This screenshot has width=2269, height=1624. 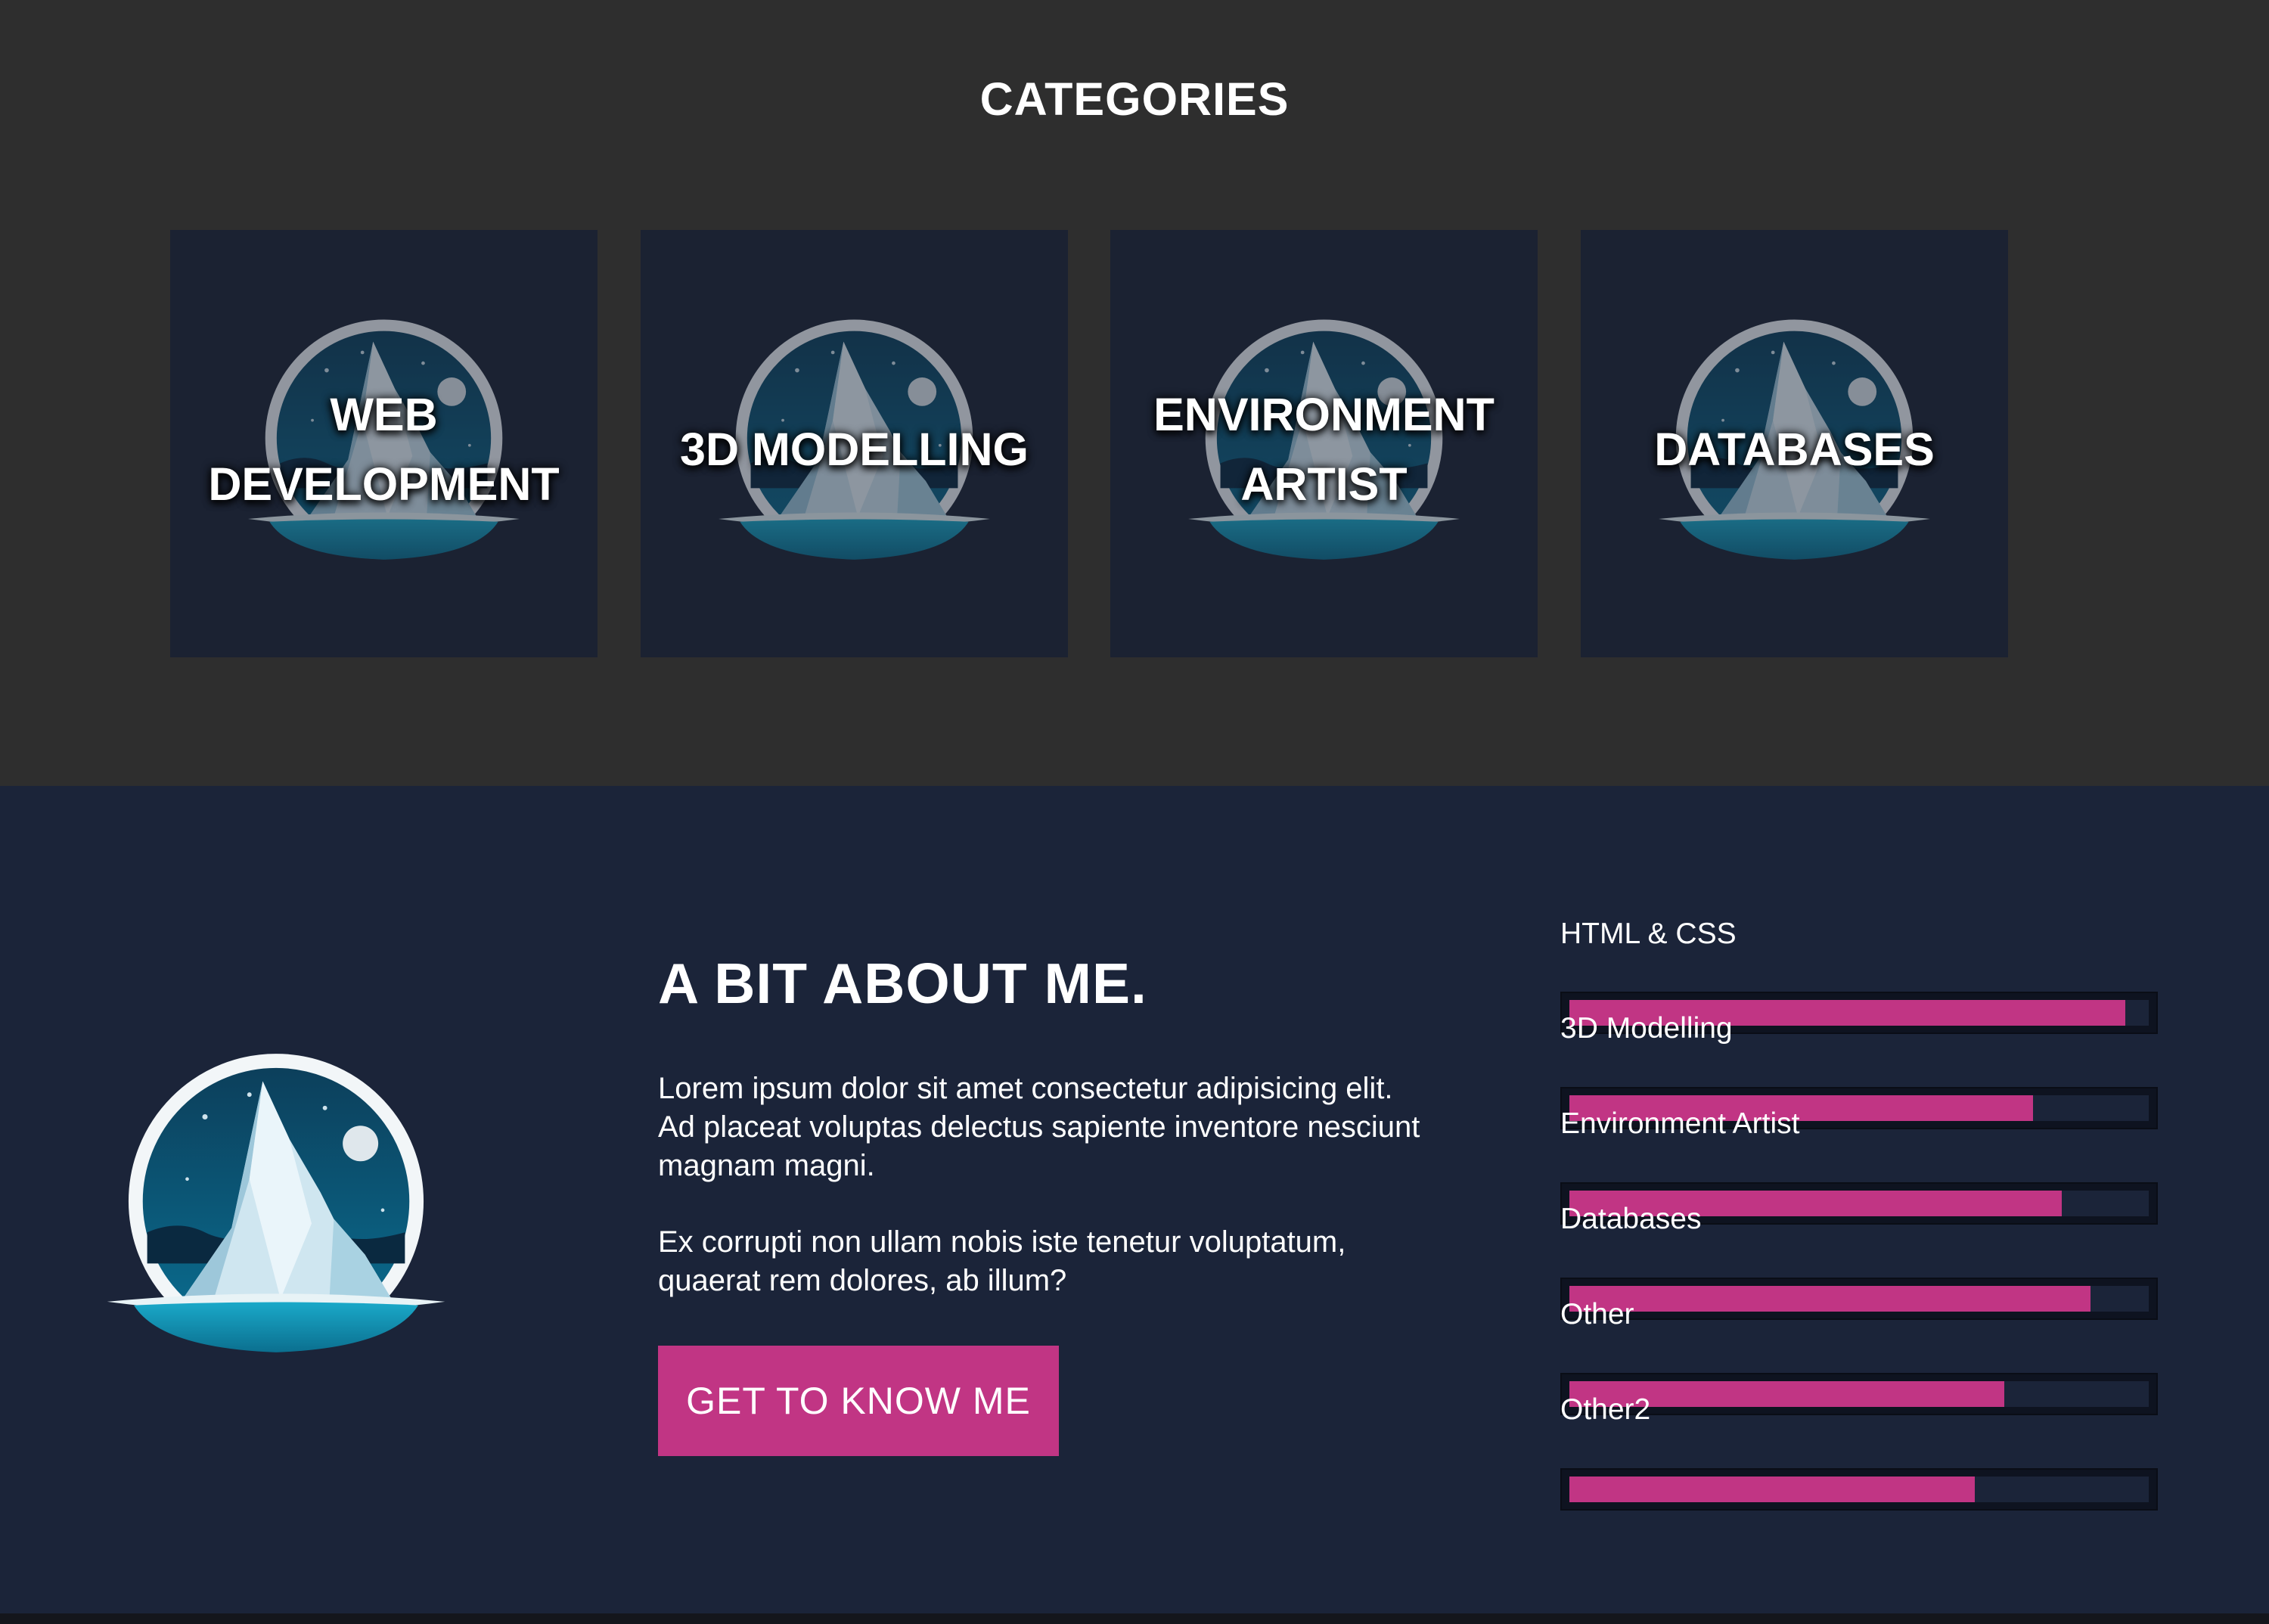 I want to click on skill-bar-databases, so click(x=1859, y=1299).